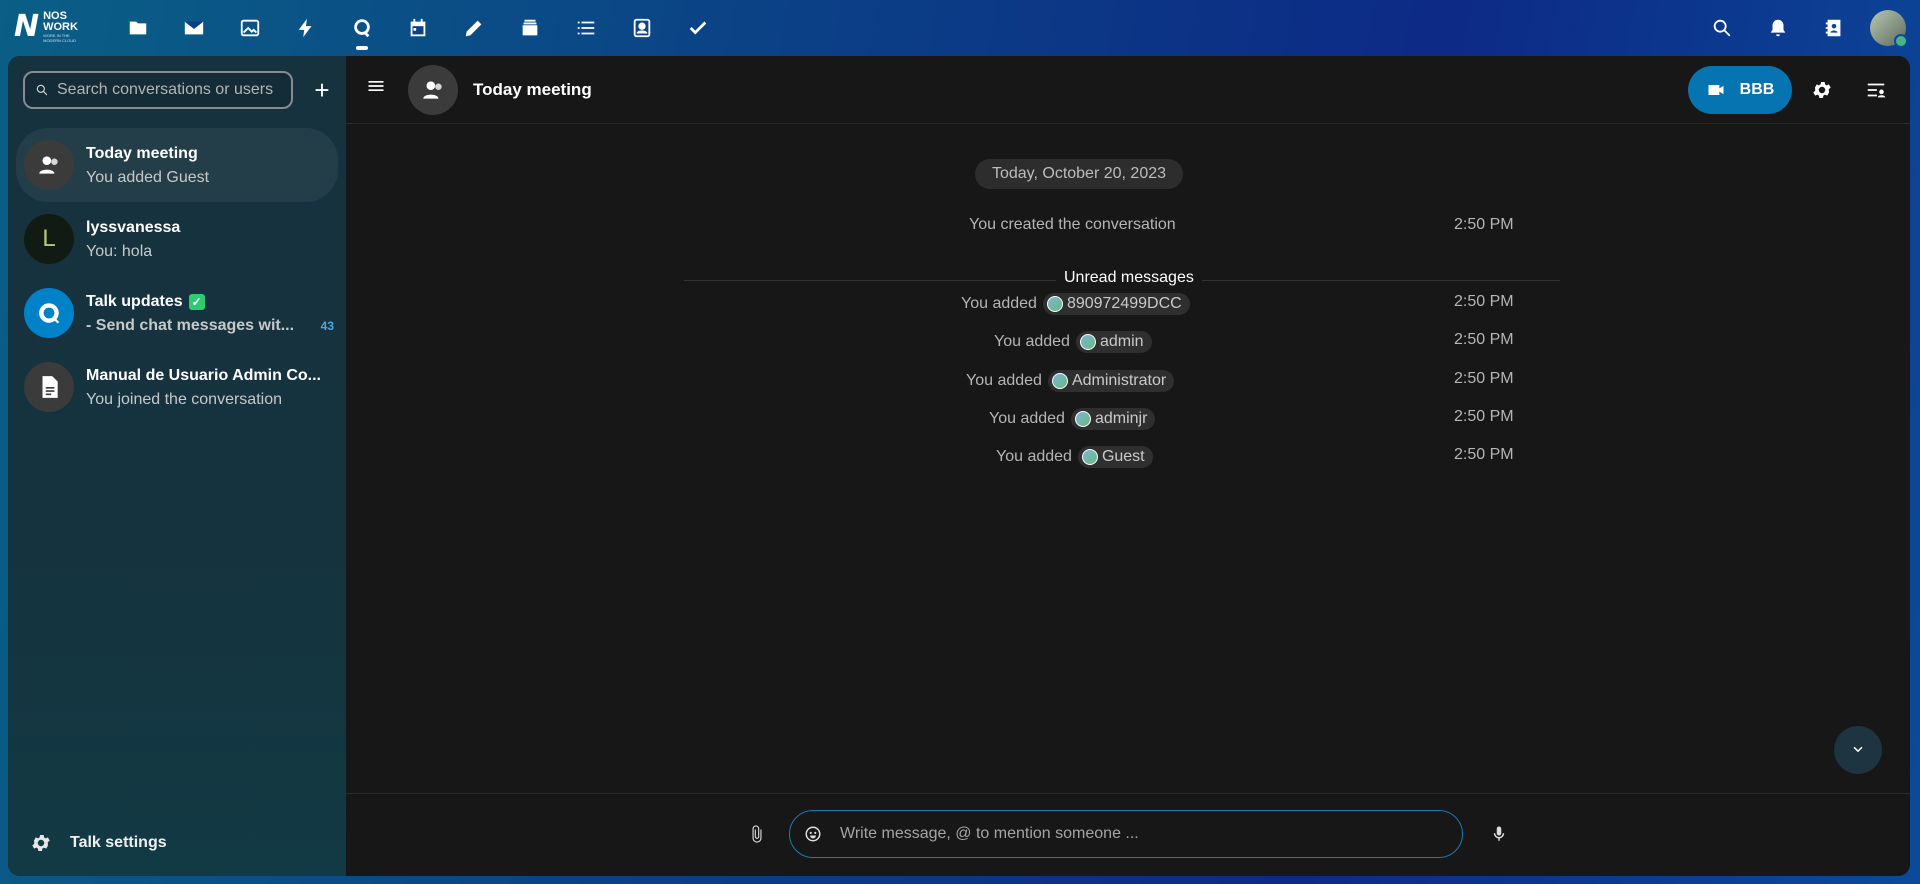  Describe the element at coordinates (59, 38) in the screenshot. I see `logo-tagline: WORK IN THE MODERN CLOUD` at that location.